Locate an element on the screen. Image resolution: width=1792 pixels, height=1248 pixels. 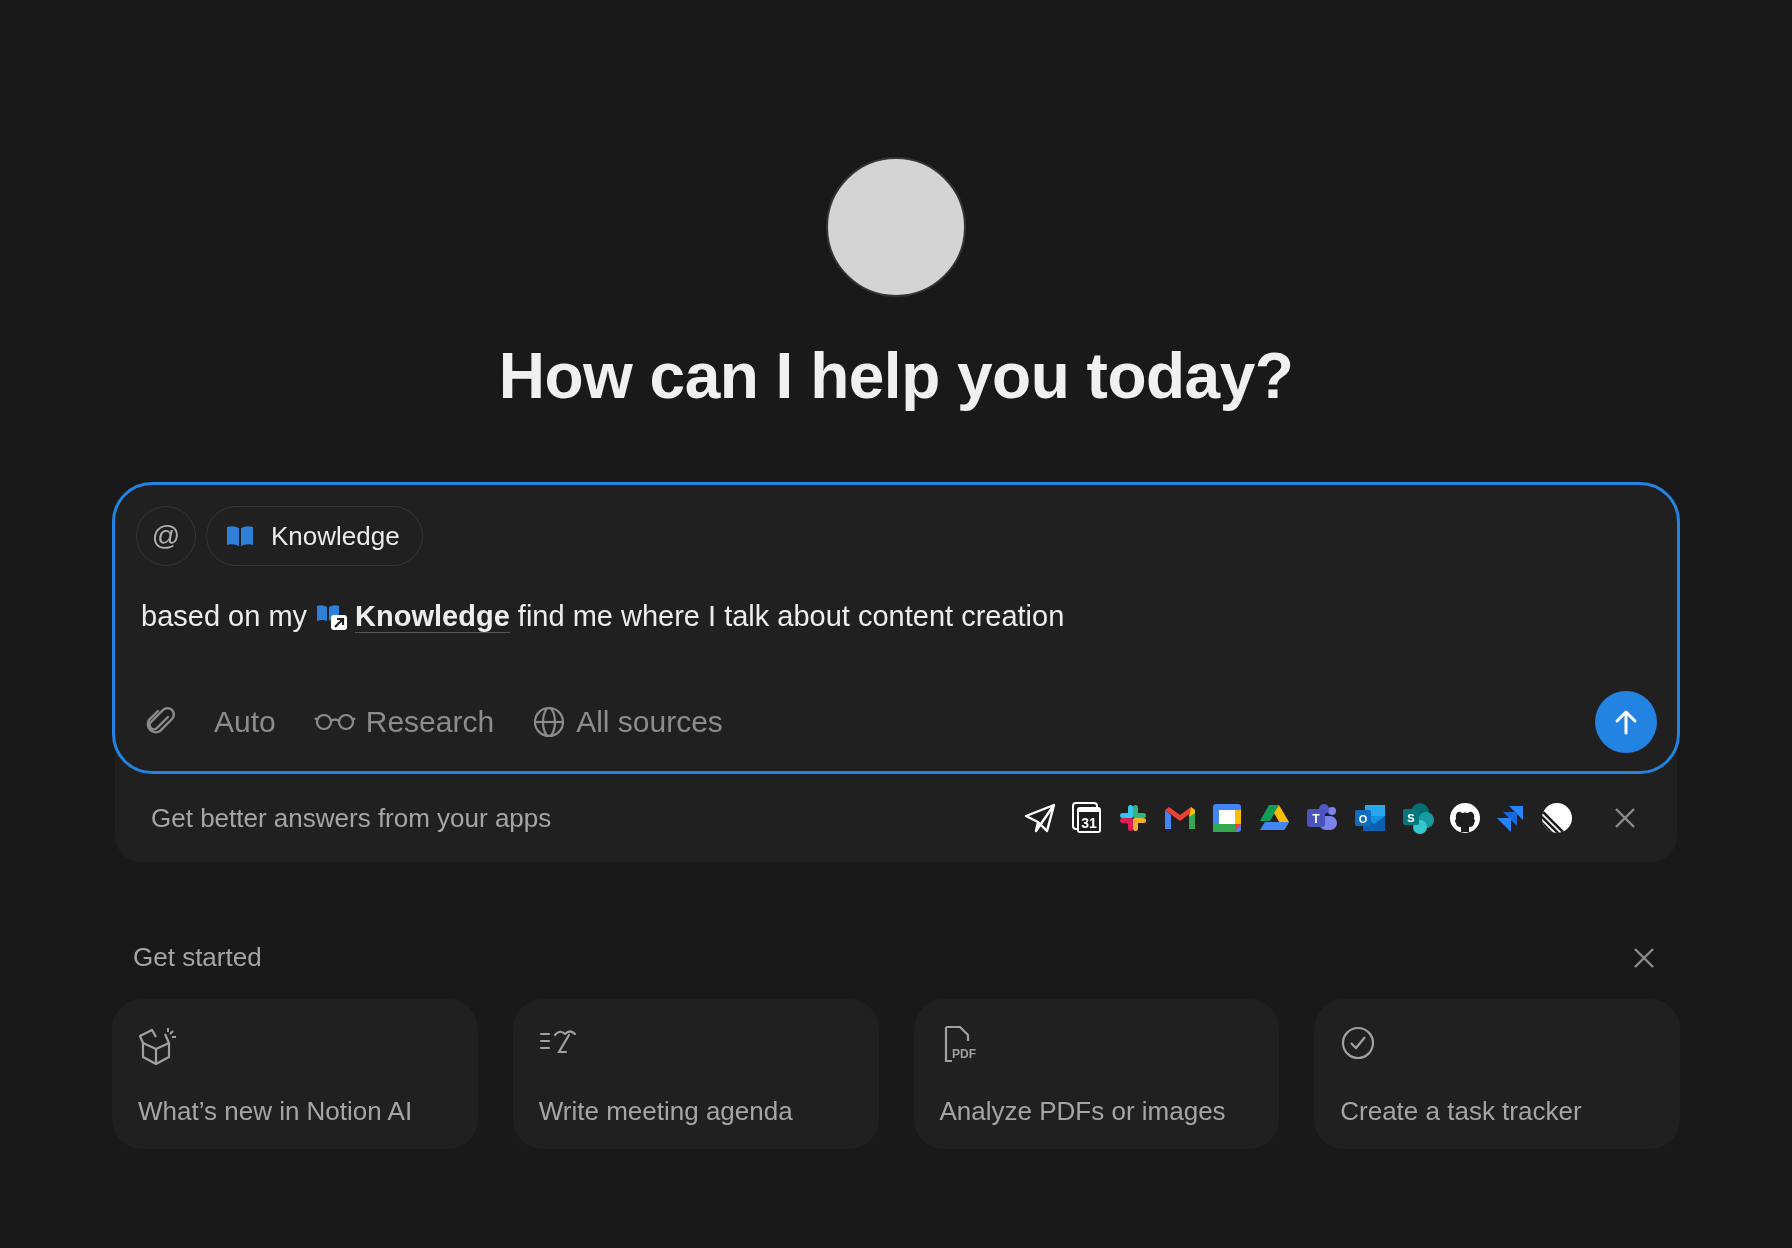
square-icon is located at coordinates (1227, 818).